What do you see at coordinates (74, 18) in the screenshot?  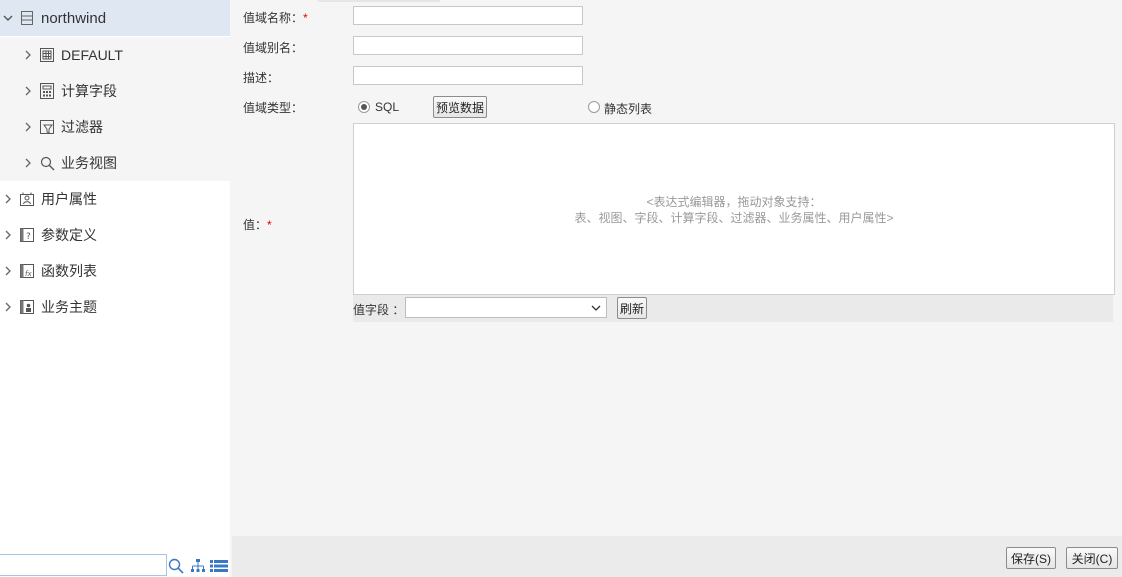 I see `tree-node-label: northwind` at bounding box center [74, 18].